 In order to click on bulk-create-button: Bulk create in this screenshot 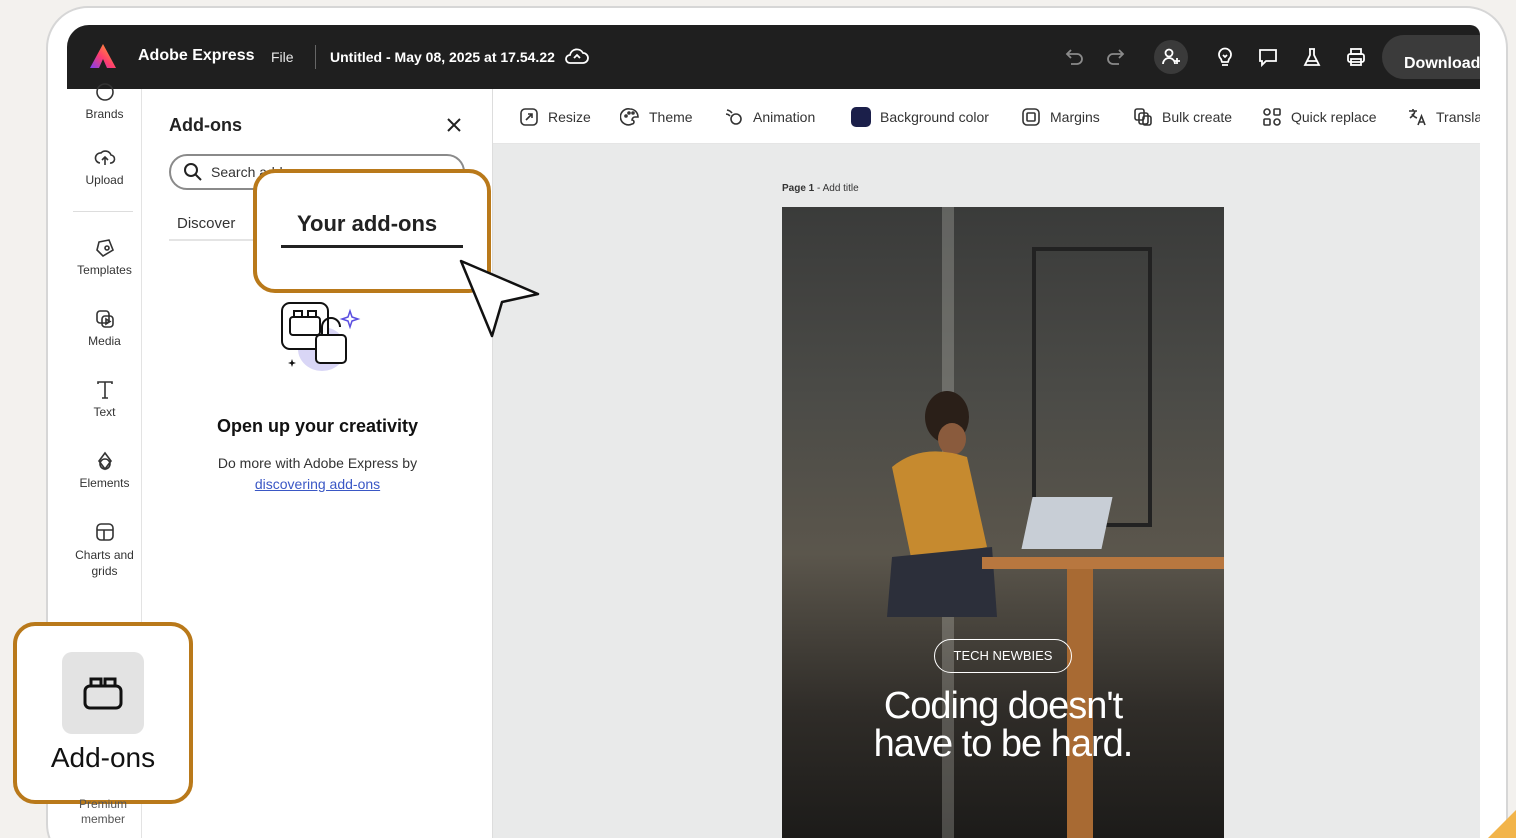, I will do `click(1182, 117)`.